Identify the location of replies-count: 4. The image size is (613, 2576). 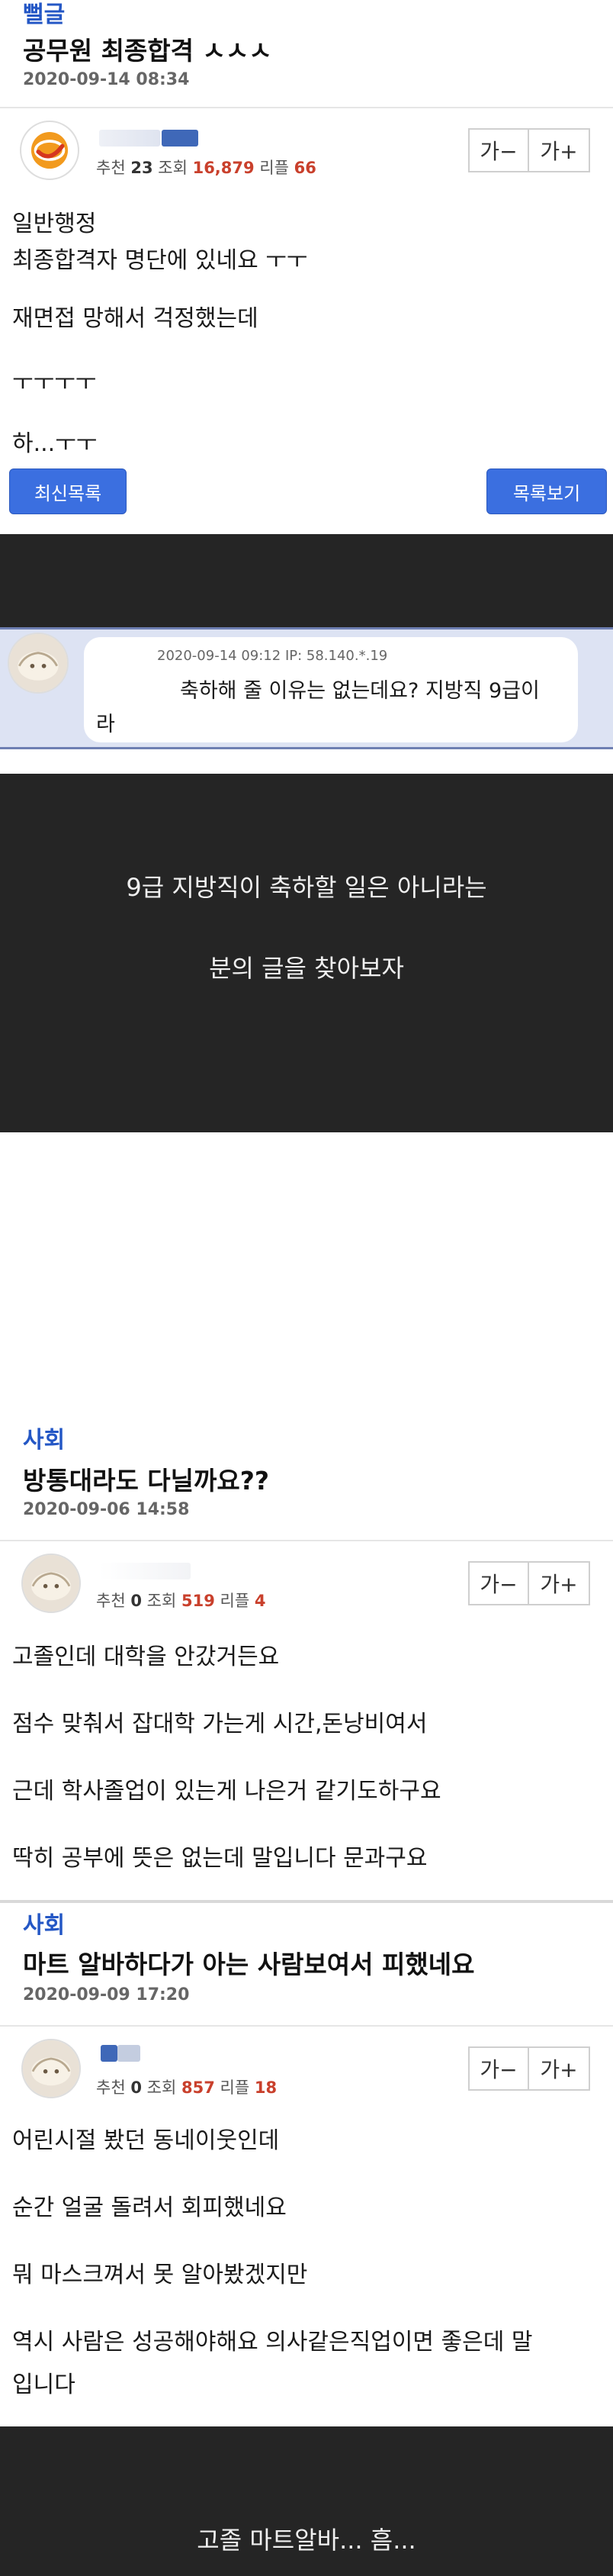
(260, 1601).